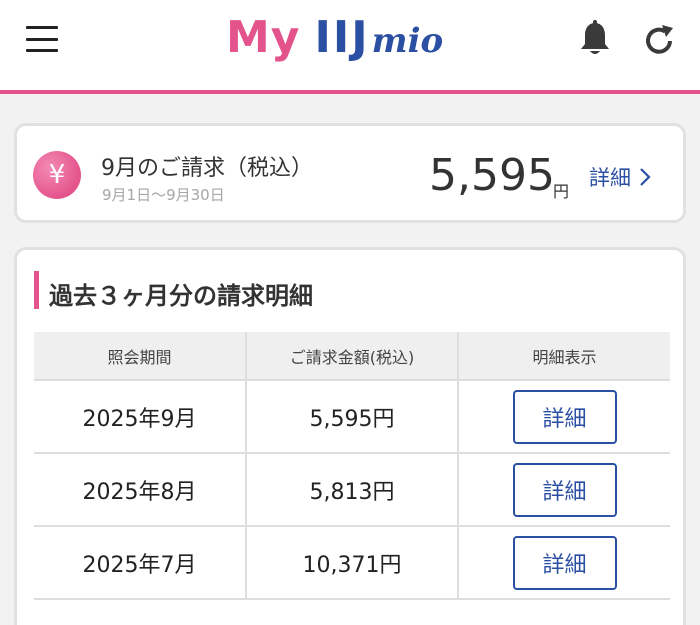 This screenshot has width=700, height=625. Describe the element at coordinates (610, 178) in the screenshot. I see `bill-detail-label: 詳細` at that location.